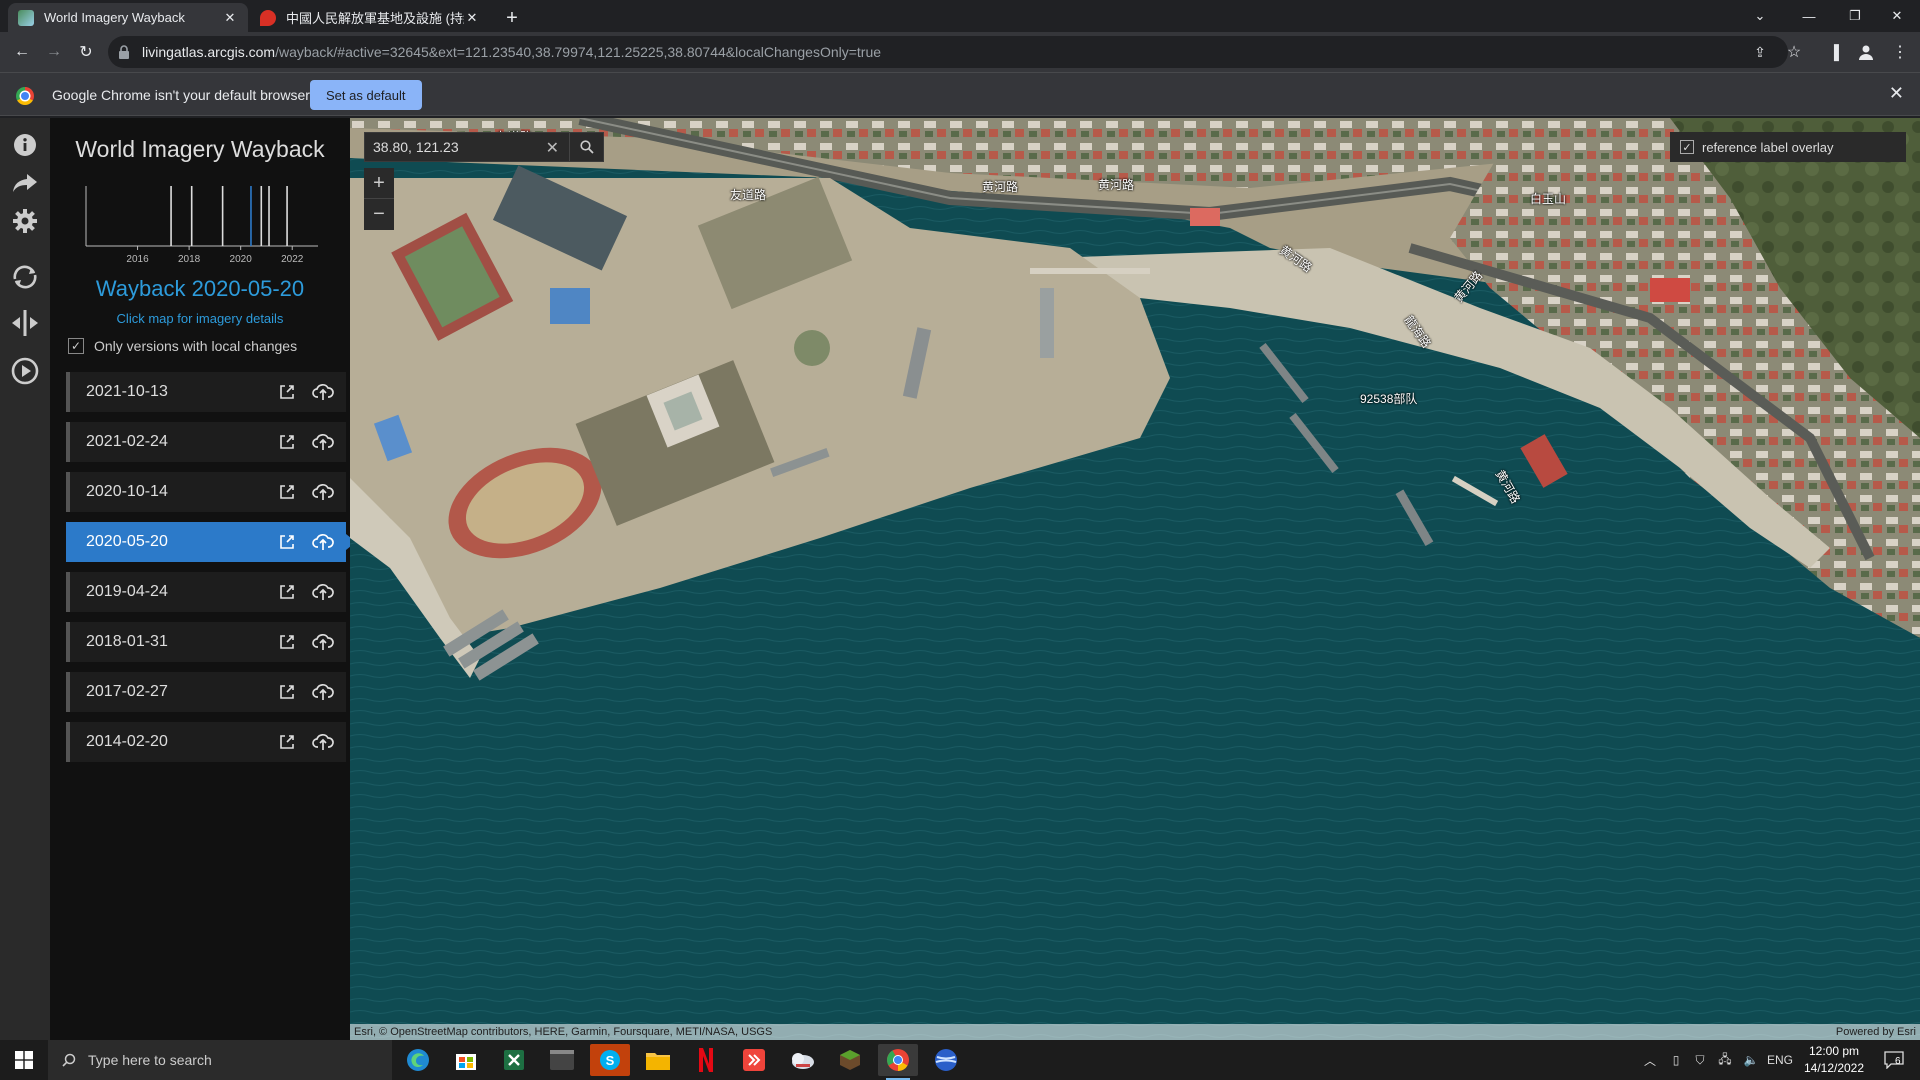 The height and width of the screenshot is (1080, 1920). Describe the element at coordinates (898, 1062) in the screenshot. I see `chrome-icon` at that location.